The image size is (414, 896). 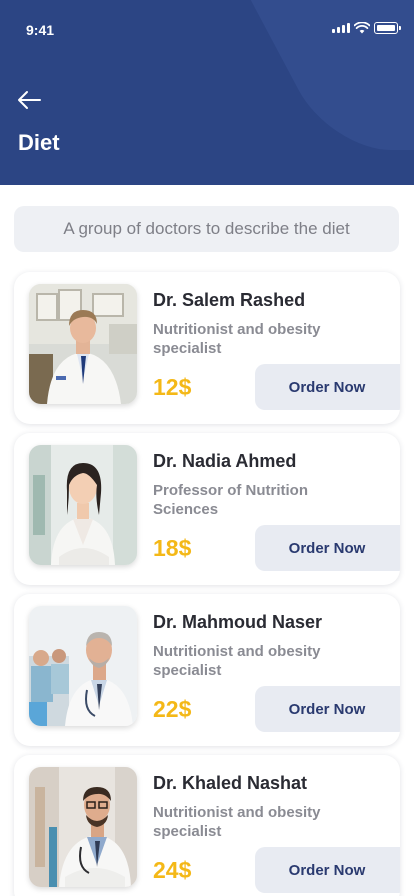 I want to click on doctor-price: 22$, so click(x=172, y=709).